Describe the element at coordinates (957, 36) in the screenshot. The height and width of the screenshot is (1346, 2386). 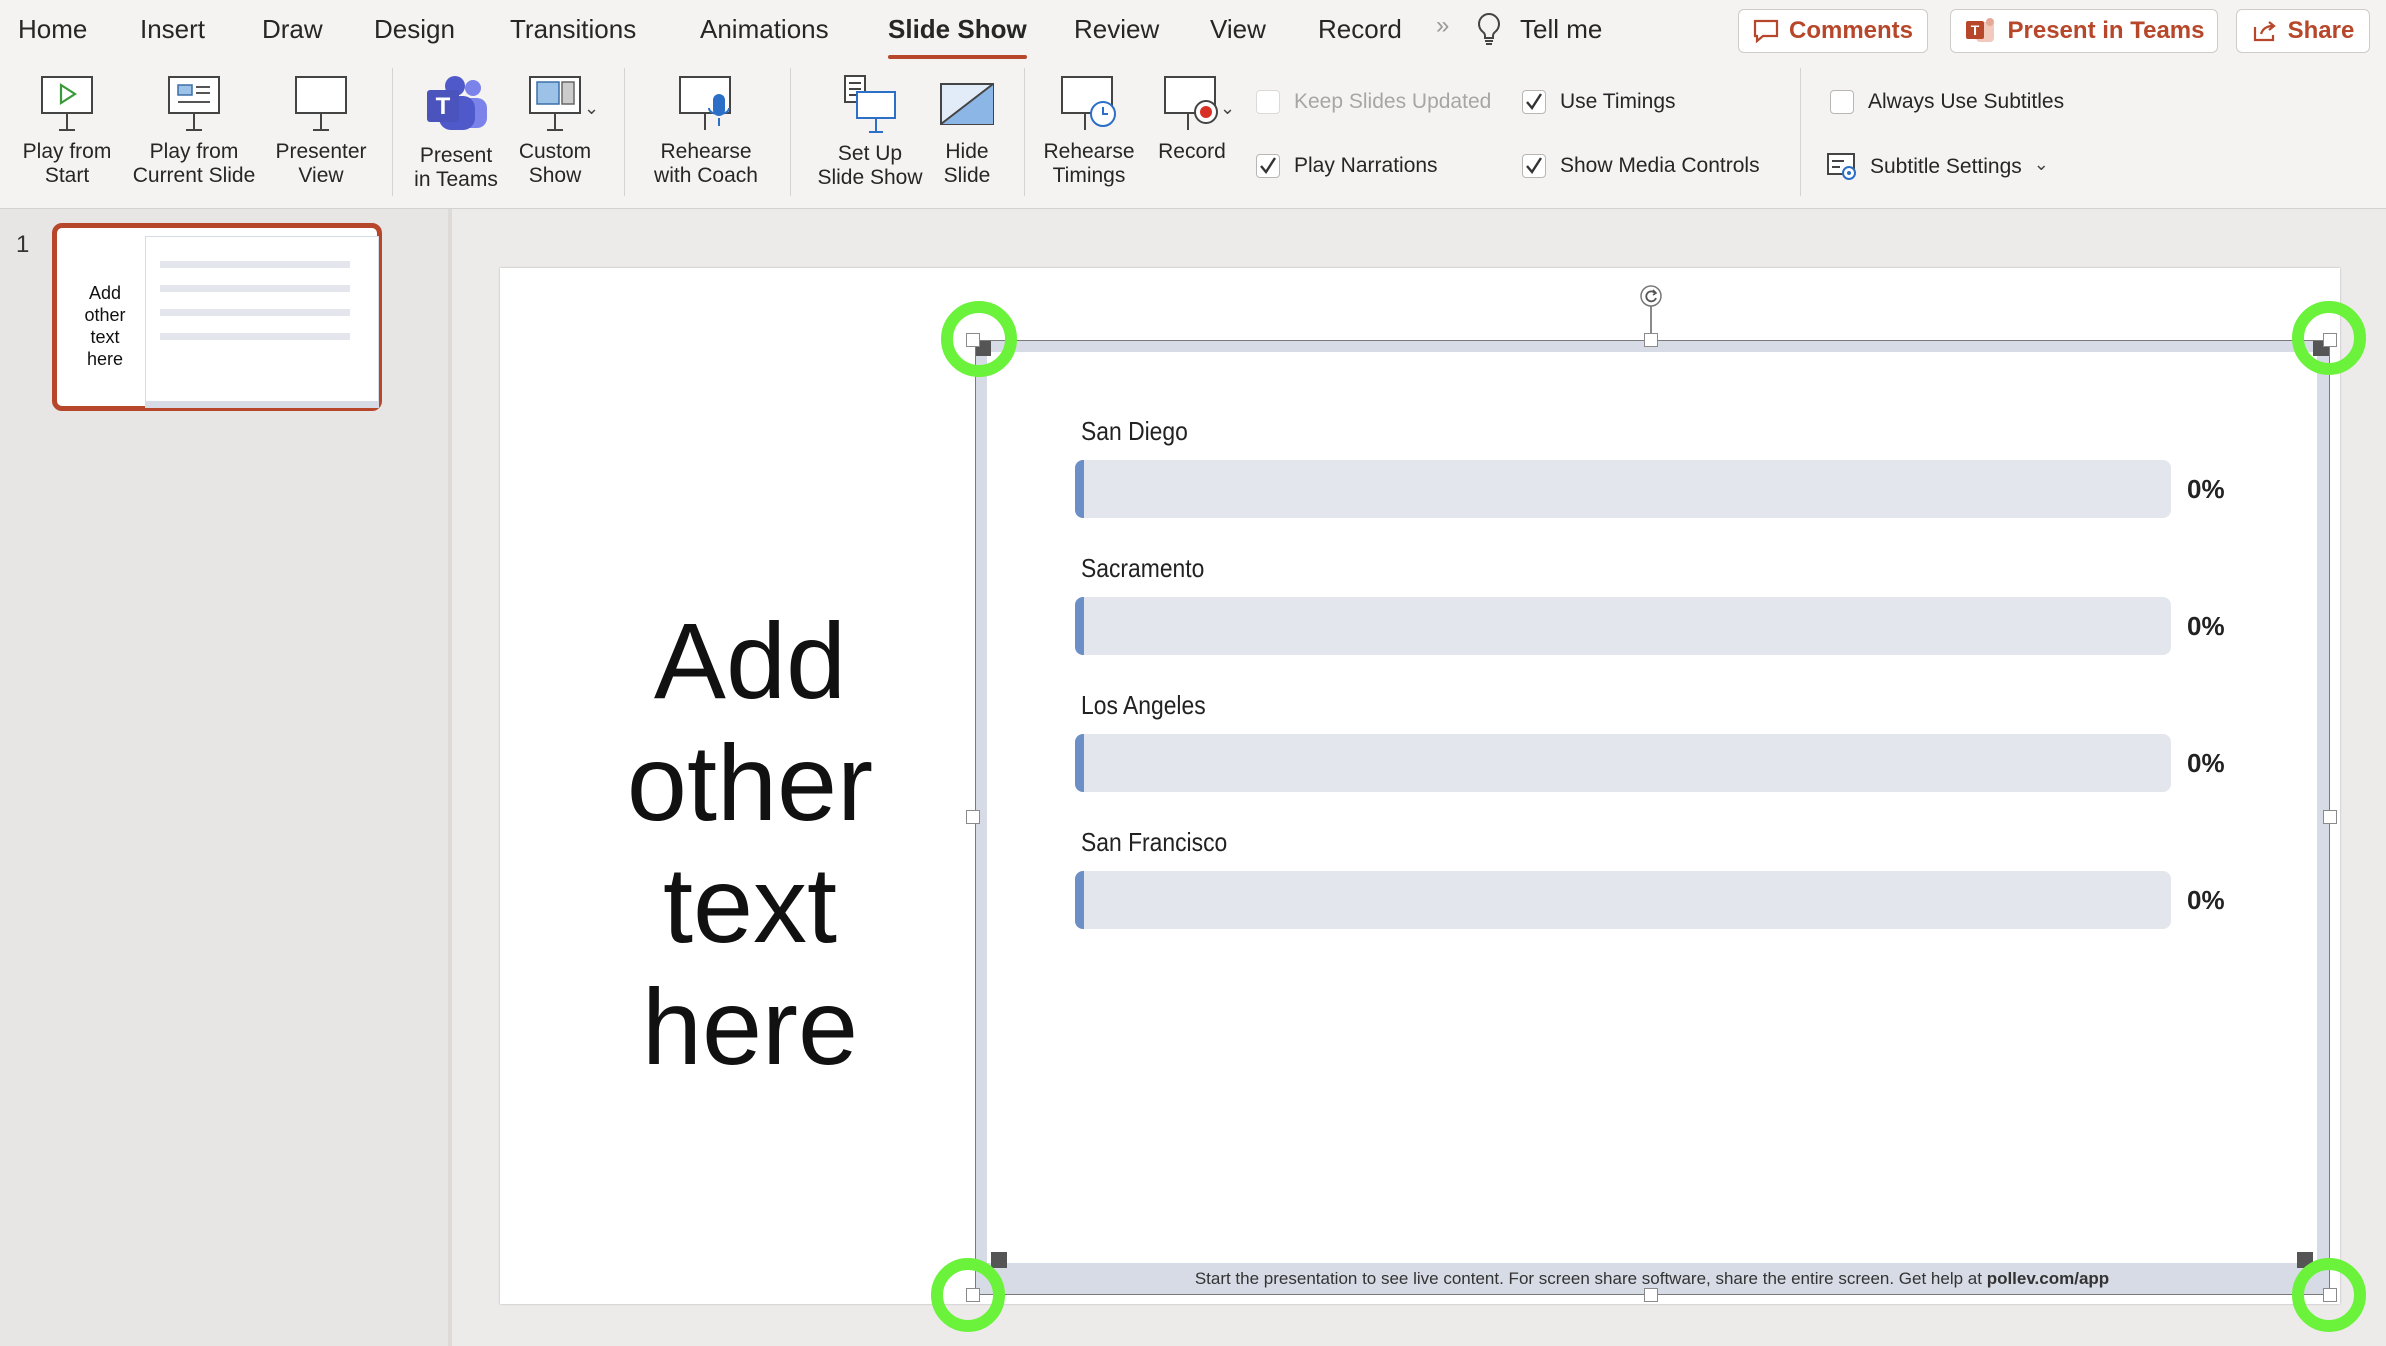
I see `tab-slide-show: Slide Show` at that location.